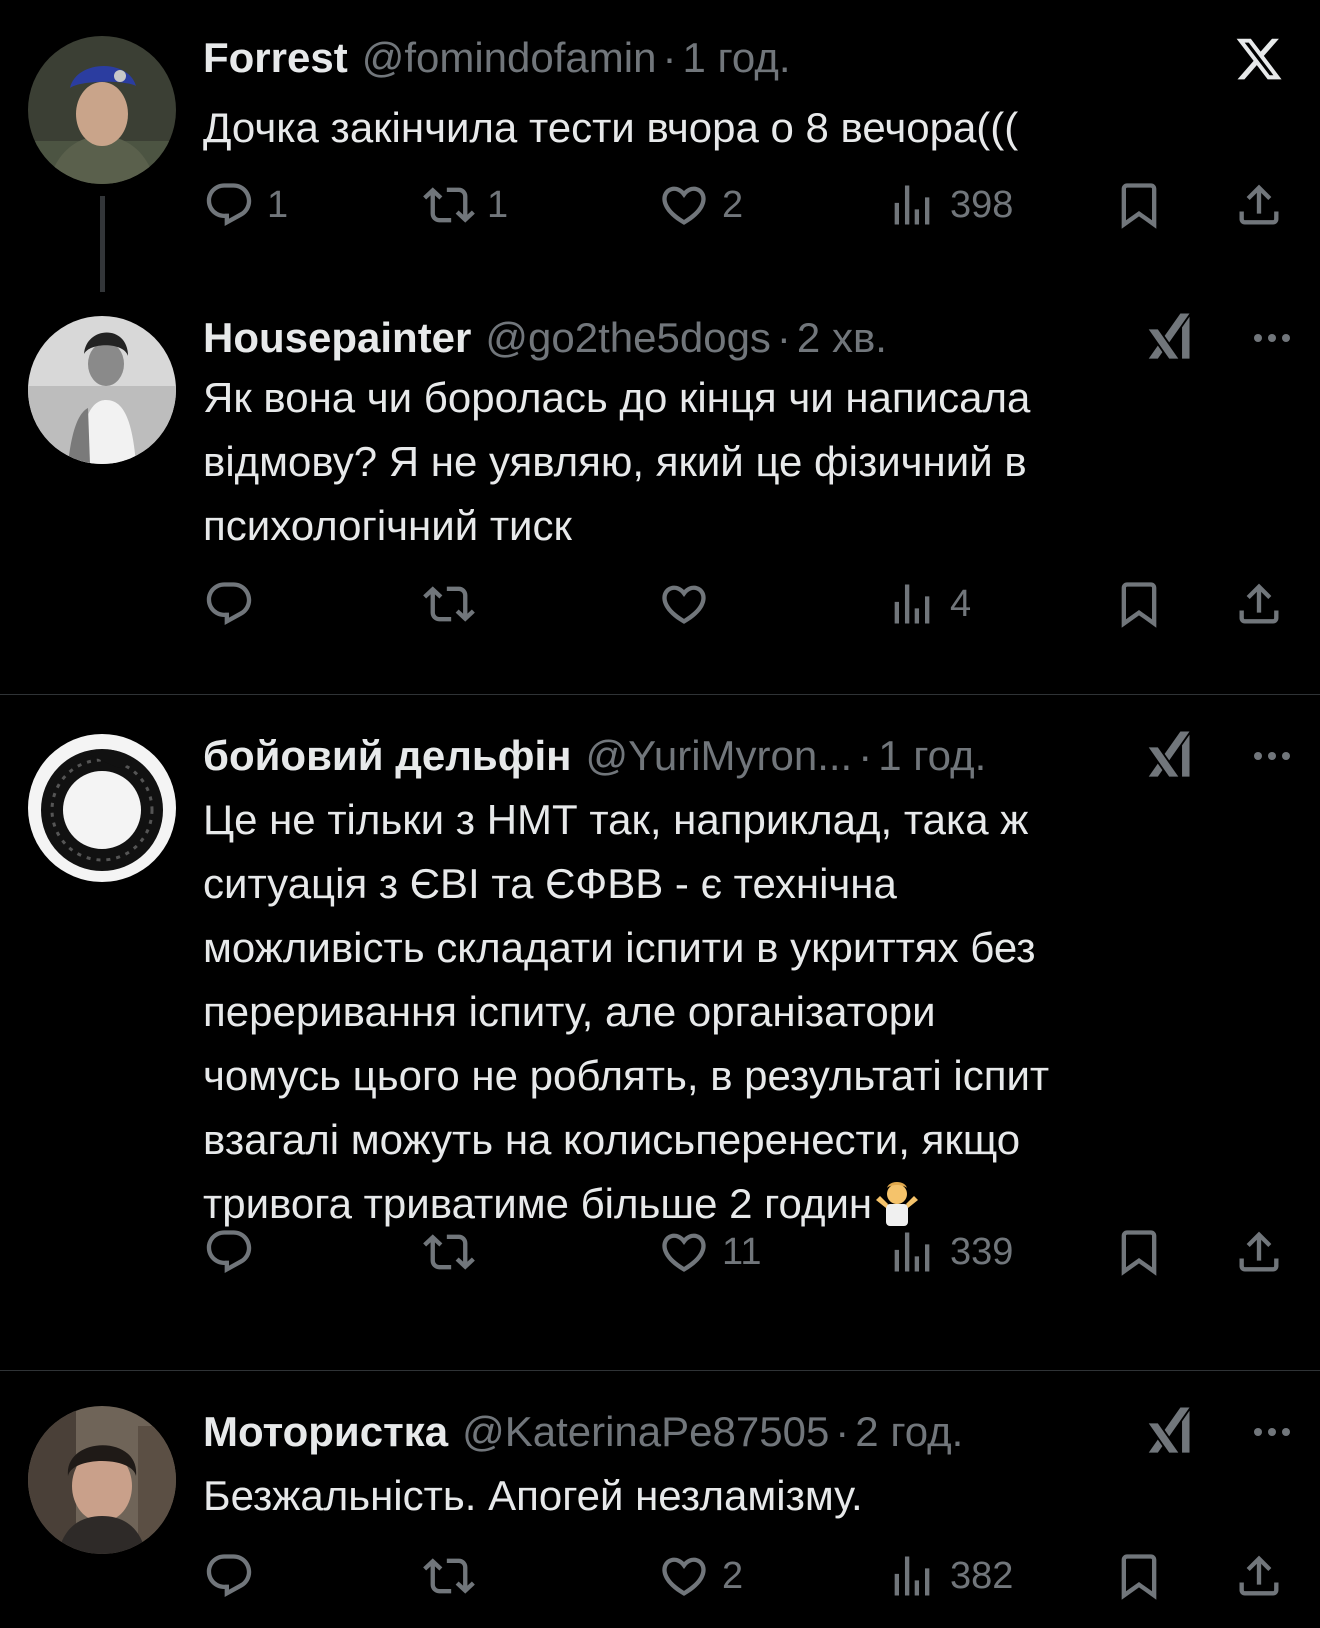 The width and height of the screenshot is (1320, 1628). What do you see at coordinates (278, 204) in the screenshot?
I see `reply-count: 1` at bounding box center [278, 204].